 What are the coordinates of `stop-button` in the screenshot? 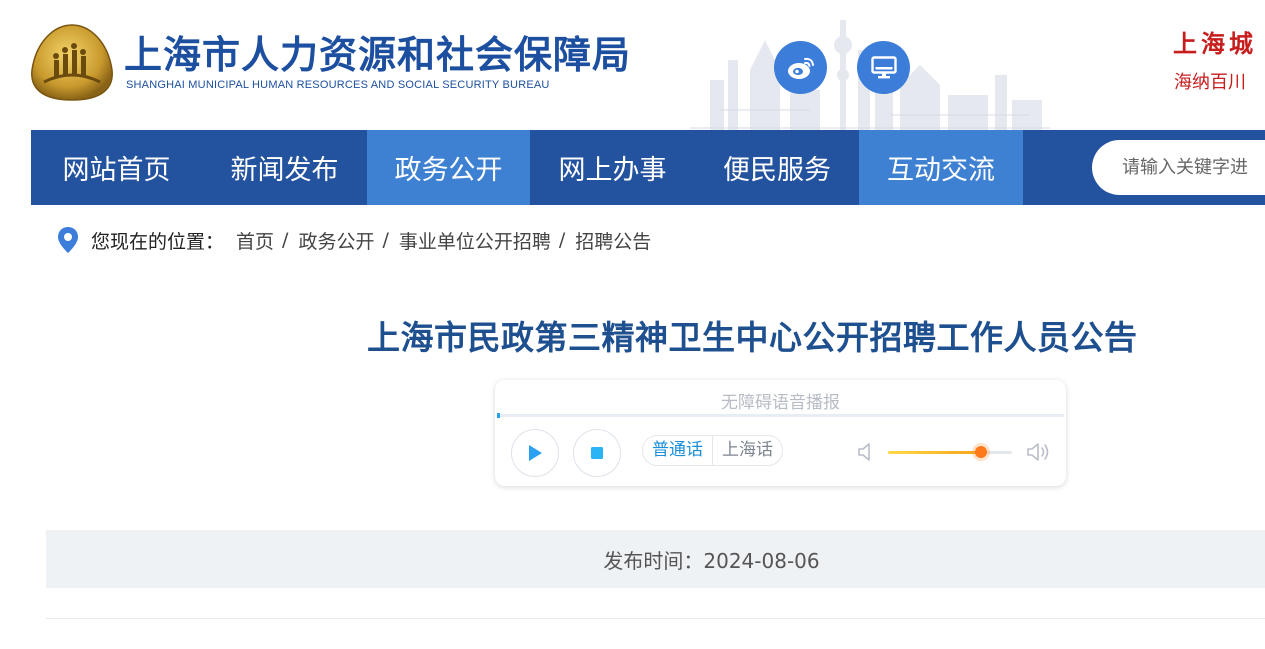 It's located at (597, 453).